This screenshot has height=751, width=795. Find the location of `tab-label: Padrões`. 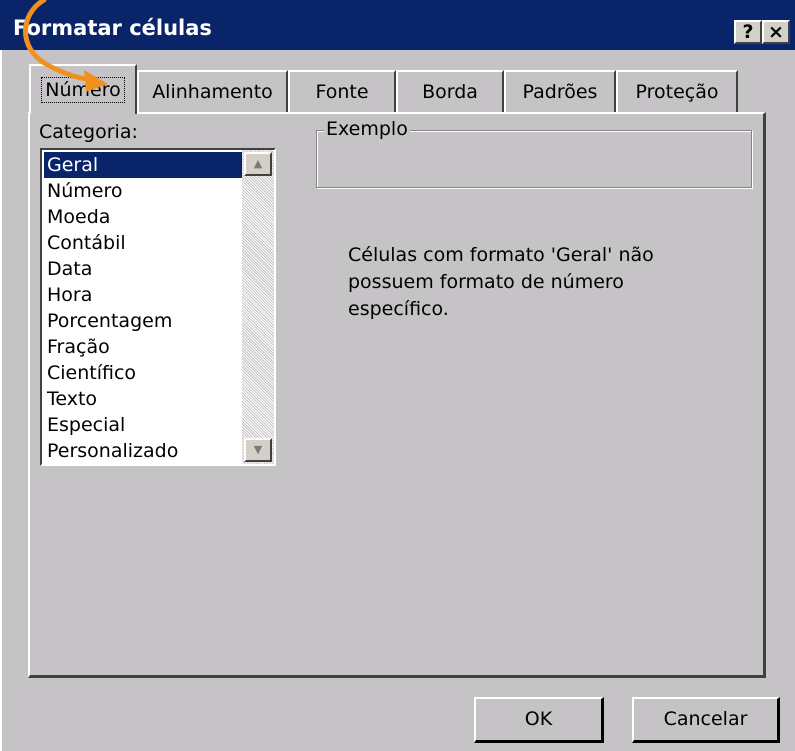

tab-label: Padrões is located at coordinates (560, 92).